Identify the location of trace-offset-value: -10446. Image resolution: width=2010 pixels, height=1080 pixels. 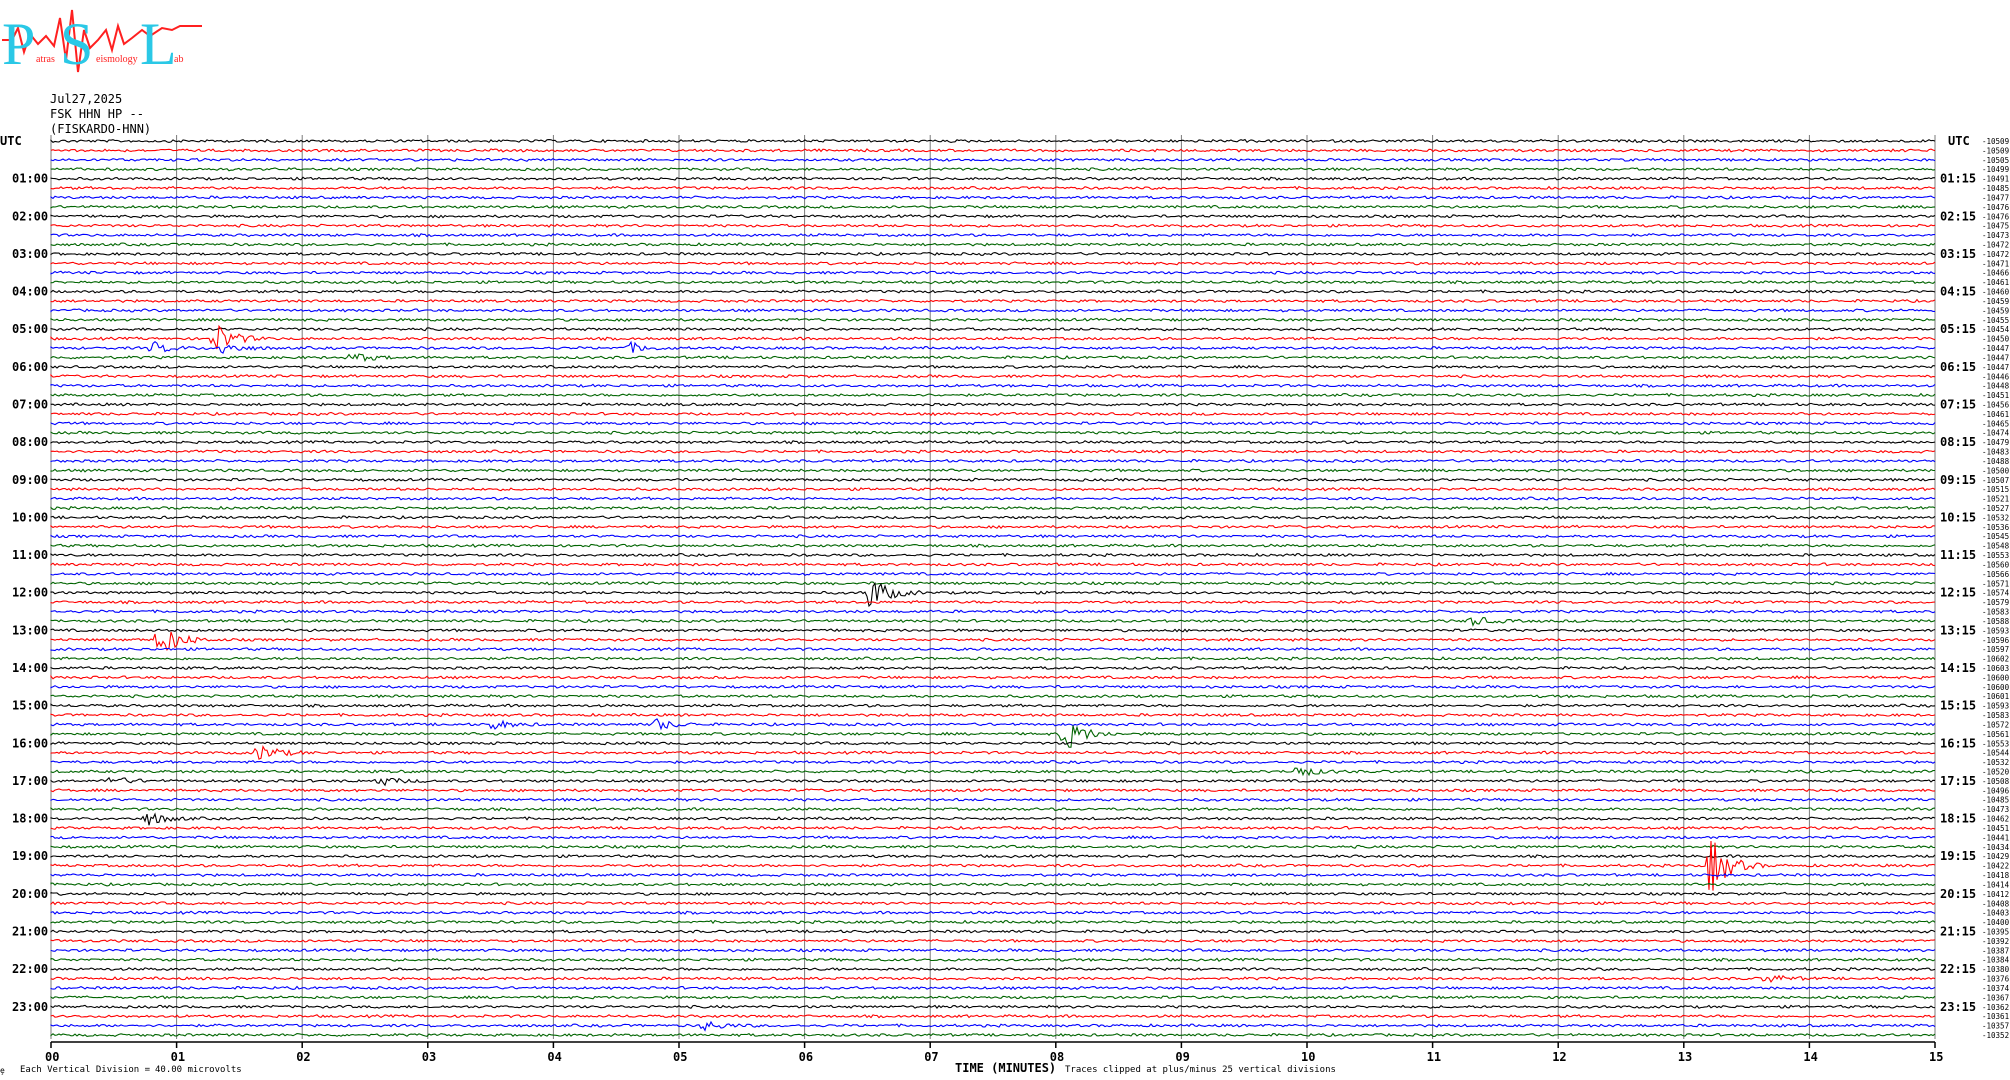
(1996, 376).